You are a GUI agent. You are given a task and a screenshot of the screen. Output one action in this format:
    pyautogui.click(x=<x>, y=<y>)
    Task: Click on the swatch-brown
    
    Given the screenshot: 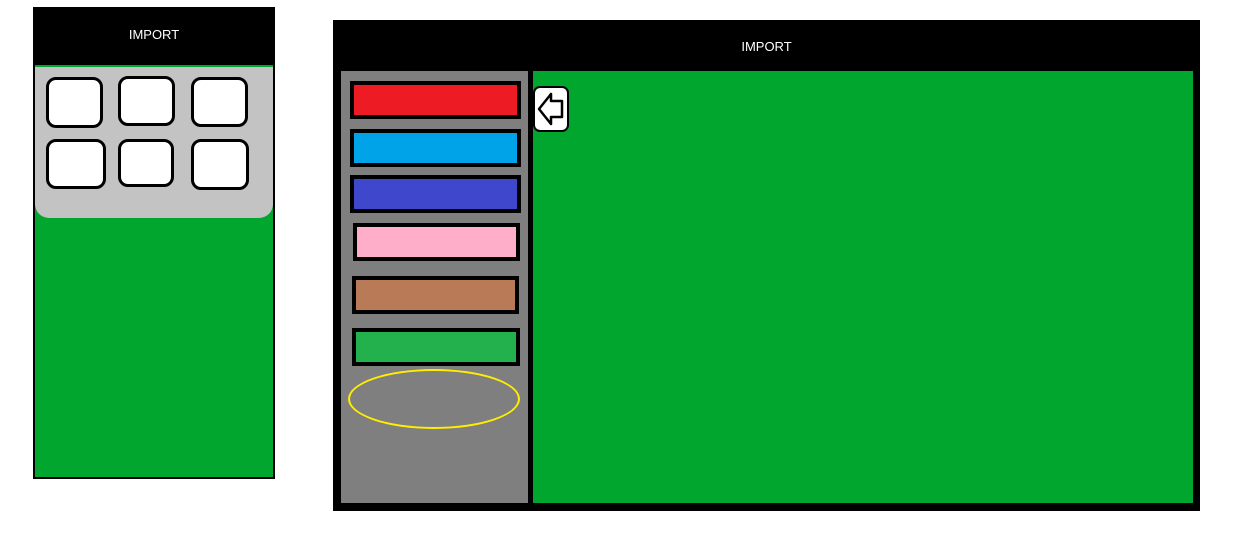 What is the action you would take?
    pyautogui.click(x=435, y=295)
    